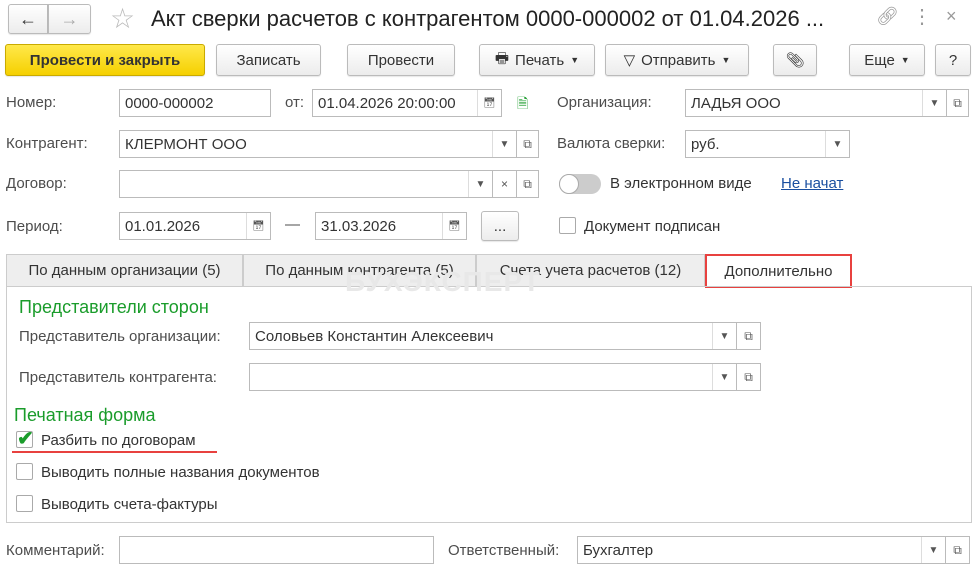 The height and width of the screenshot is (565, 974). Describe the element at coordinates (953, 60) in the screenshot. I see `help-button: ?` at that location.